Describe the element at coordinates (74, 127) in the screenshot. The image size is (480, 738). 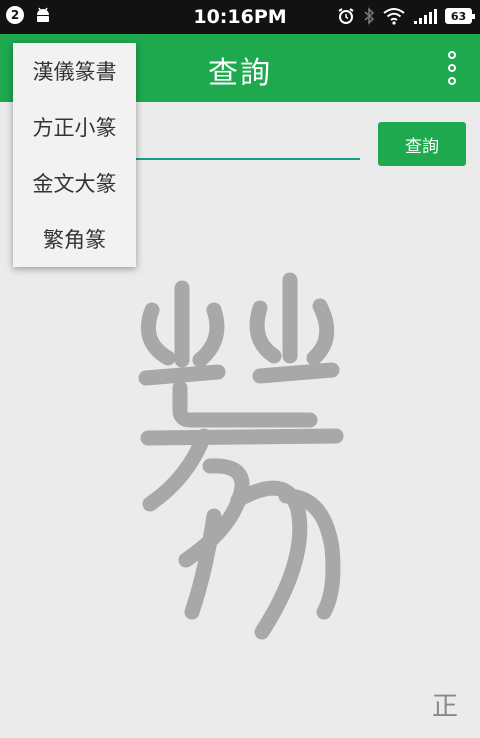
I see `menu-item-fangzheng-xiaozhuan: 方正小篆` at that location.